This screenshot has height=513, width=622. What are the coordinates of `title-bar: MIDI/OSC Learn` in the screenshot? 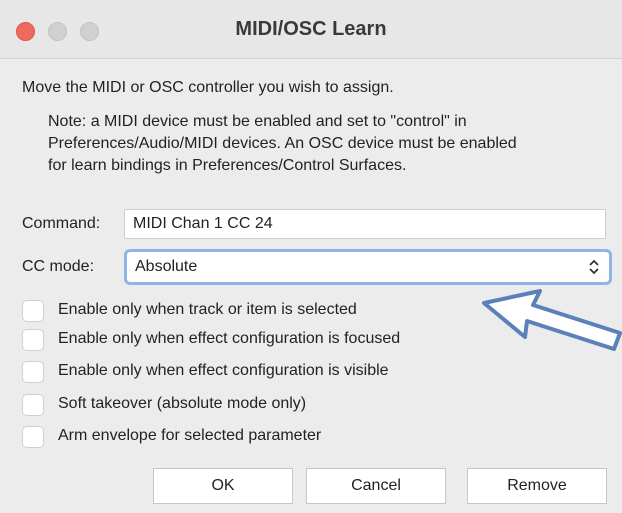 It's located at (311, 29).